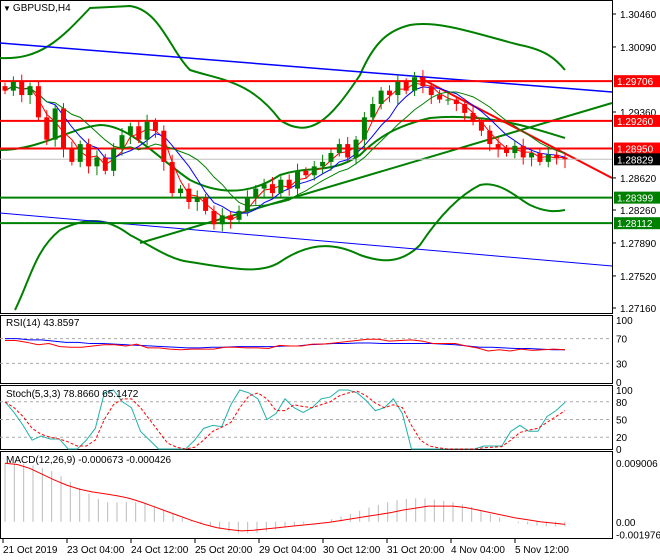 Image resolution: width=660 pixels, height=560 pixels. What do you see at coordinates (622, 403) in the screenshot?
I see `axis-tick-label: 80` at bounding box center [622, 403].